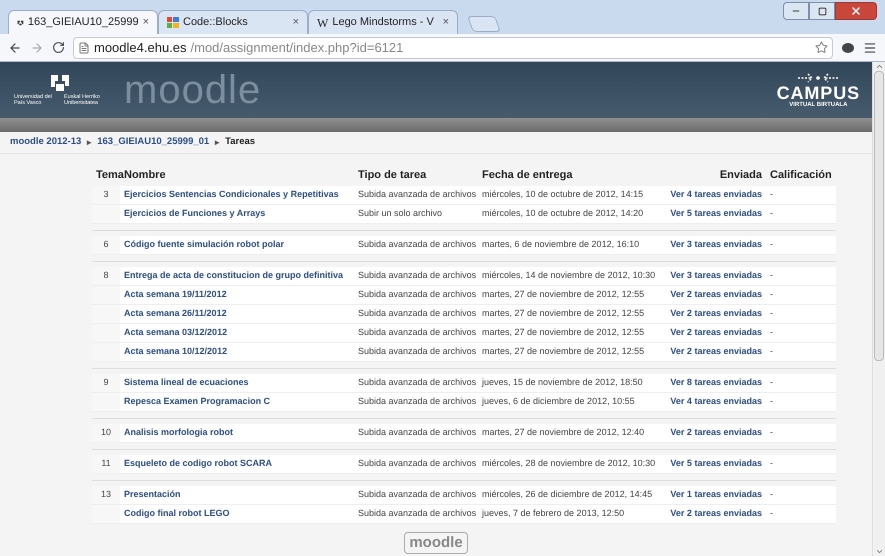 The image size is (885, 556). Describe the element at coordinates (562, 213) in the screenshot. I see `due-date: miércoles, 10 de octubre de 2012, 14:20` at that location.